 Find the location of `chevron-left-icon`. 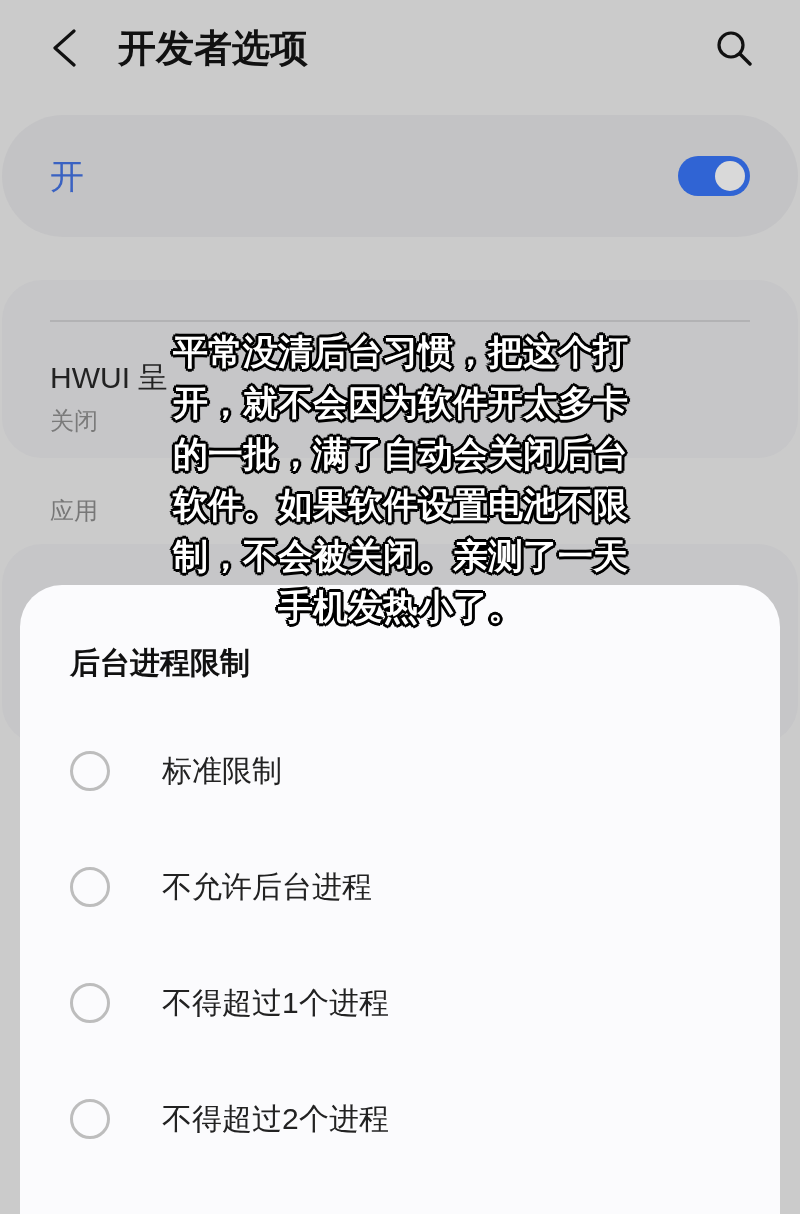

chevron-left-icon is located at coordinates (64, 48).